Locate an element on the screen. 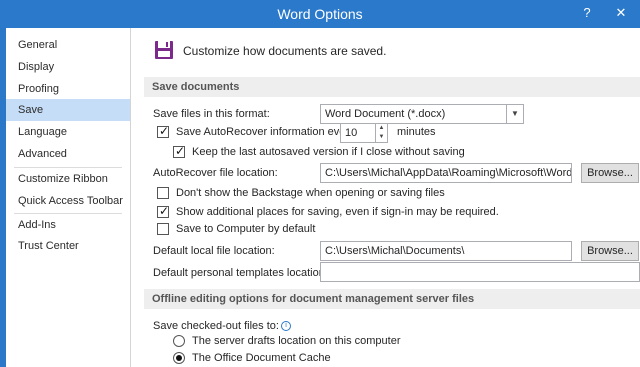 This screenshot has width=640, height=367. save-format-select: Word Document (*.docx) ▼ is located at coordinates (422, 114).